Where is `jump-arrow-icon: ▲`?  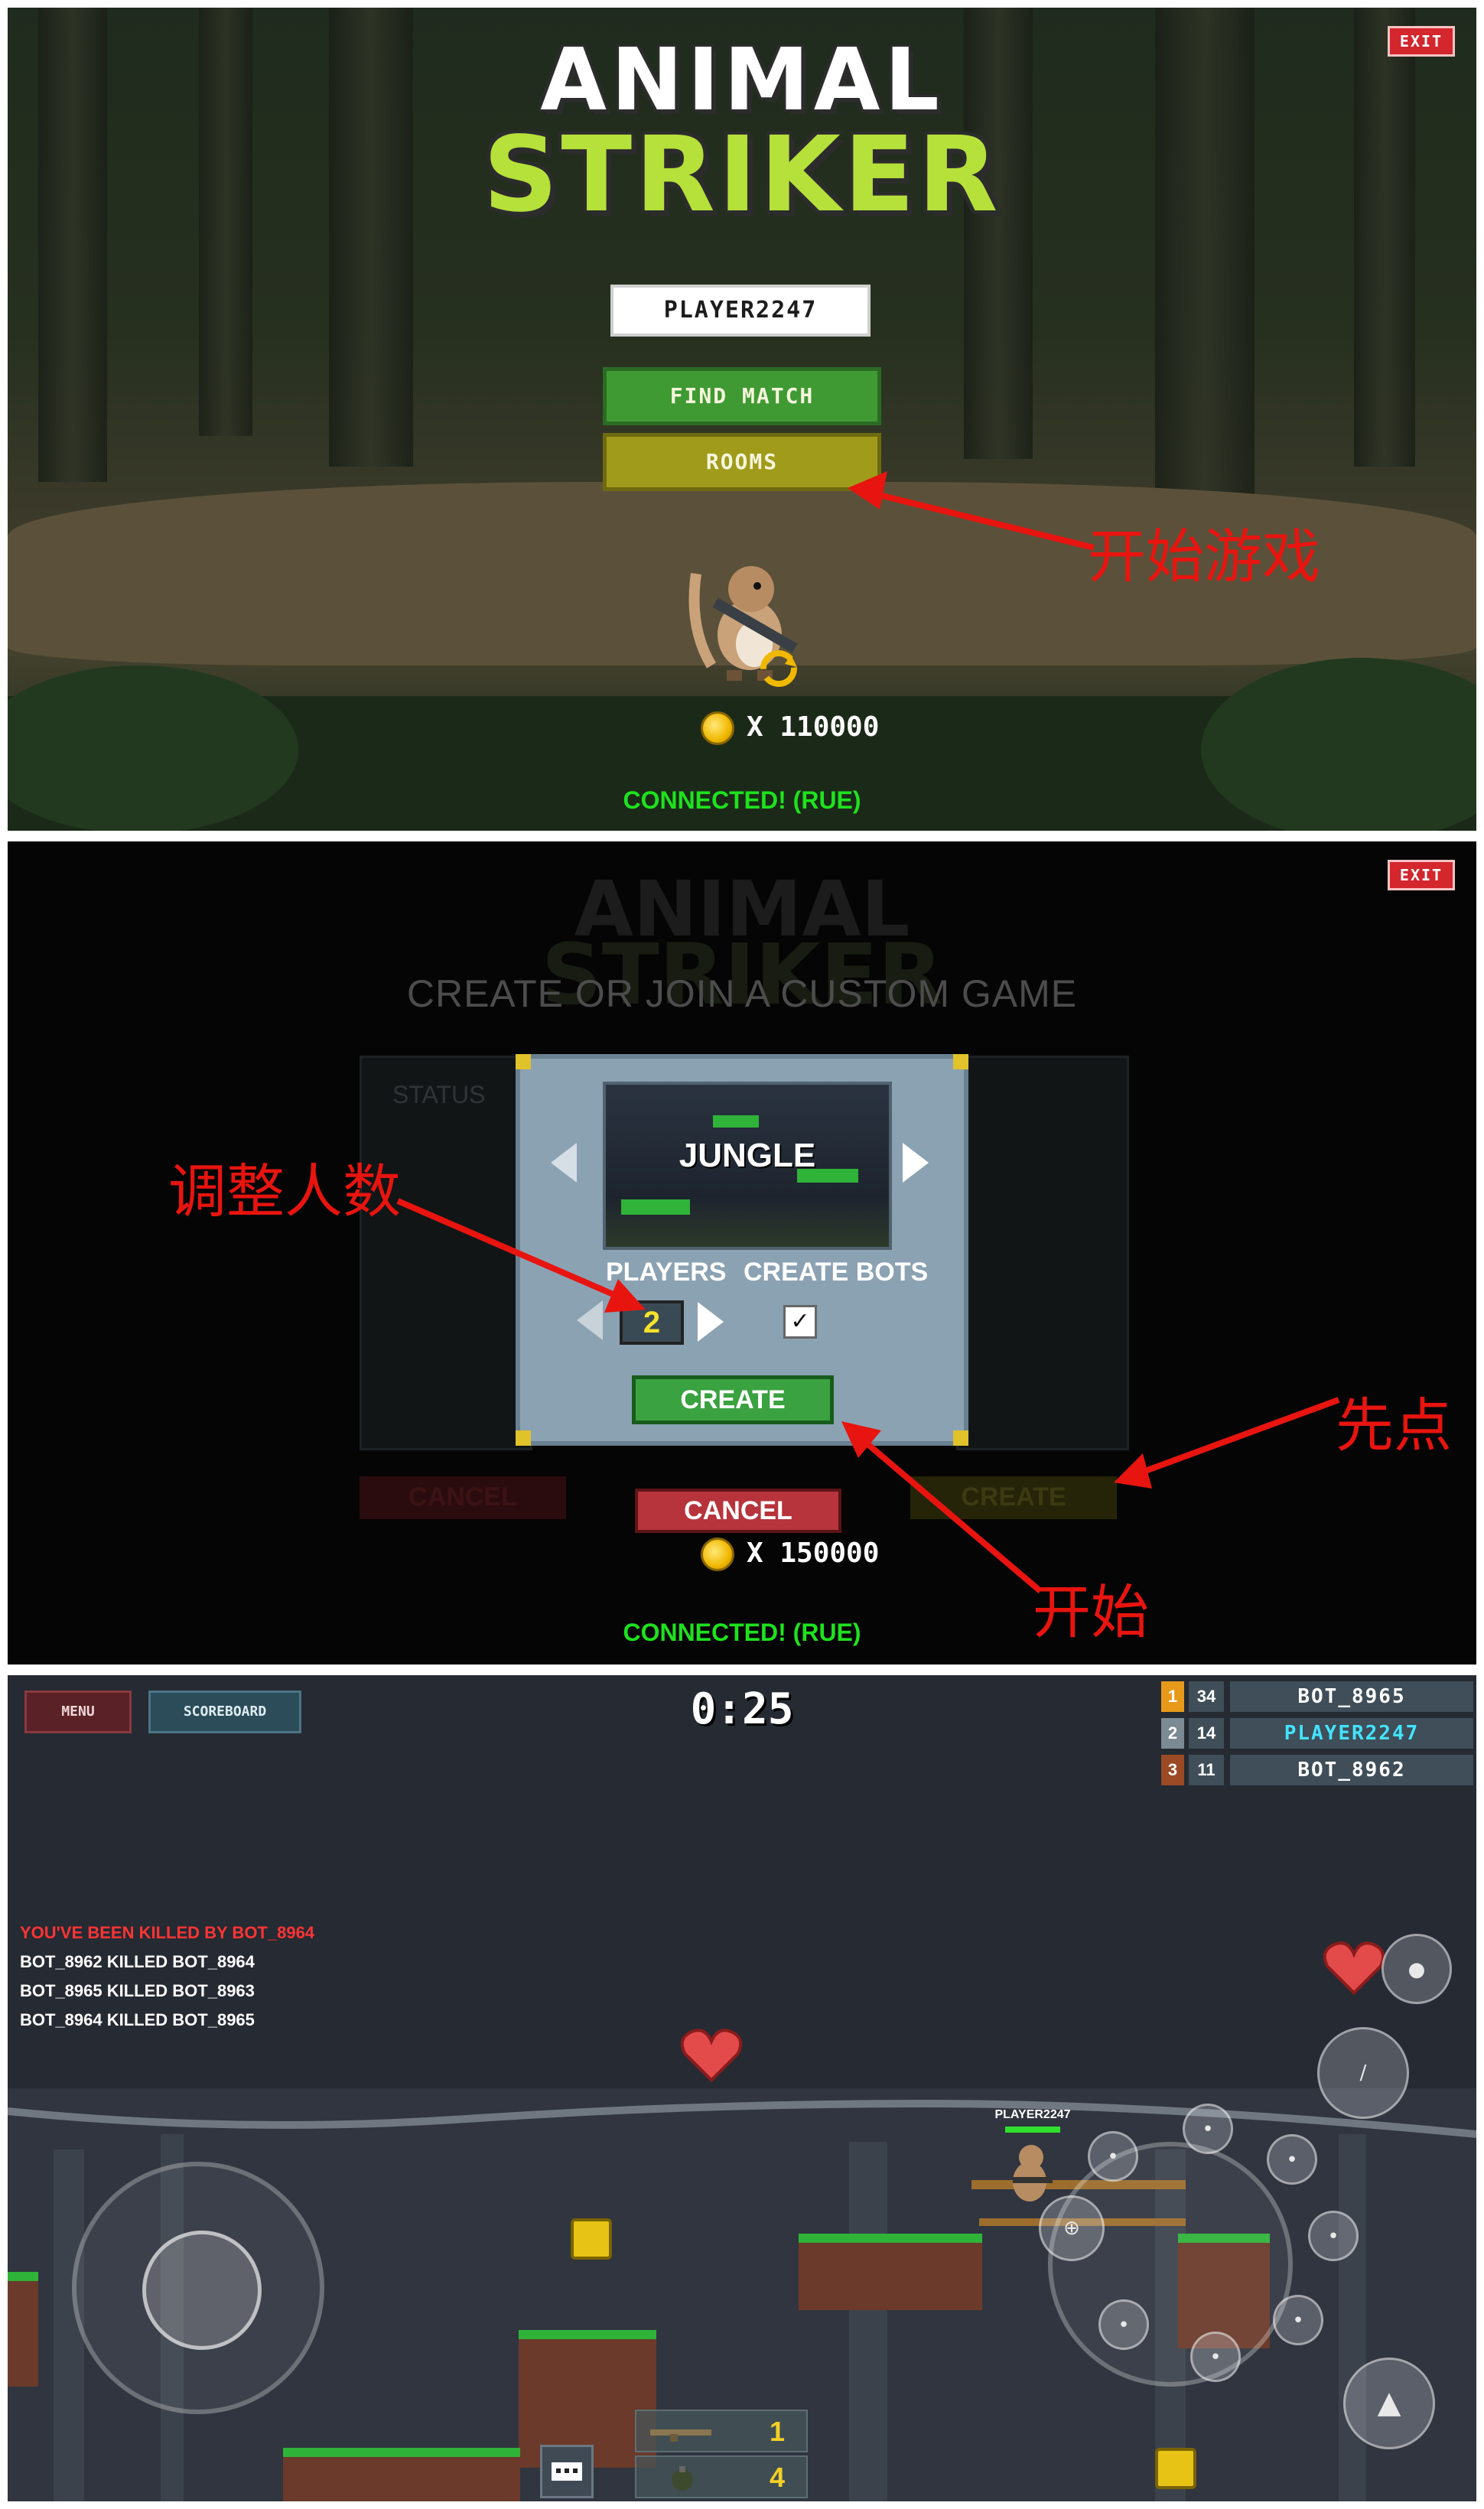 jump-arrow-icon: ▲ is located at coordinates (1389, 2403).